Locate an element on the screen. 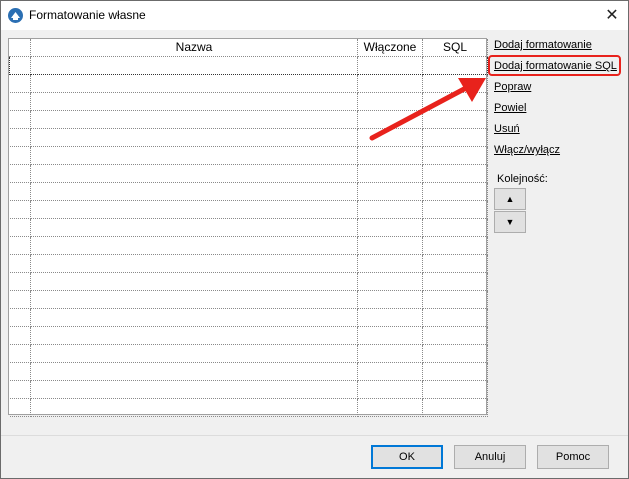 The height and width of the screenshot is (479, 629). edit-link: Popraw is located at coordinates (512, 87).